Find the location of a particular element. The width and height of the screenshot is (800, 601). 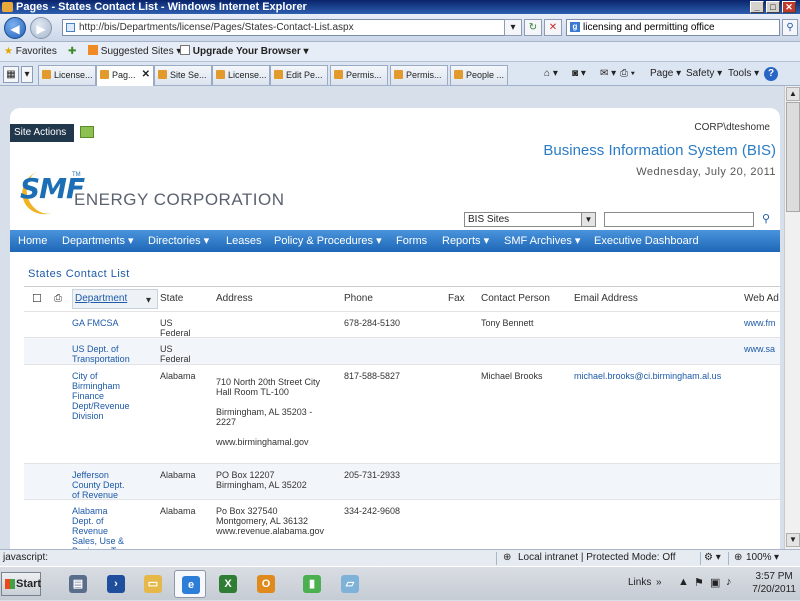

close-tab-icon: ✕ is located at coordinates (146, 75).